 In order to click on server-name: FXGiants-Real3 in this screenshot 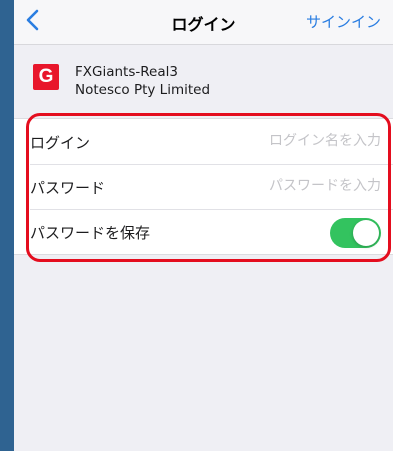, I will do `click(126, 72)`.